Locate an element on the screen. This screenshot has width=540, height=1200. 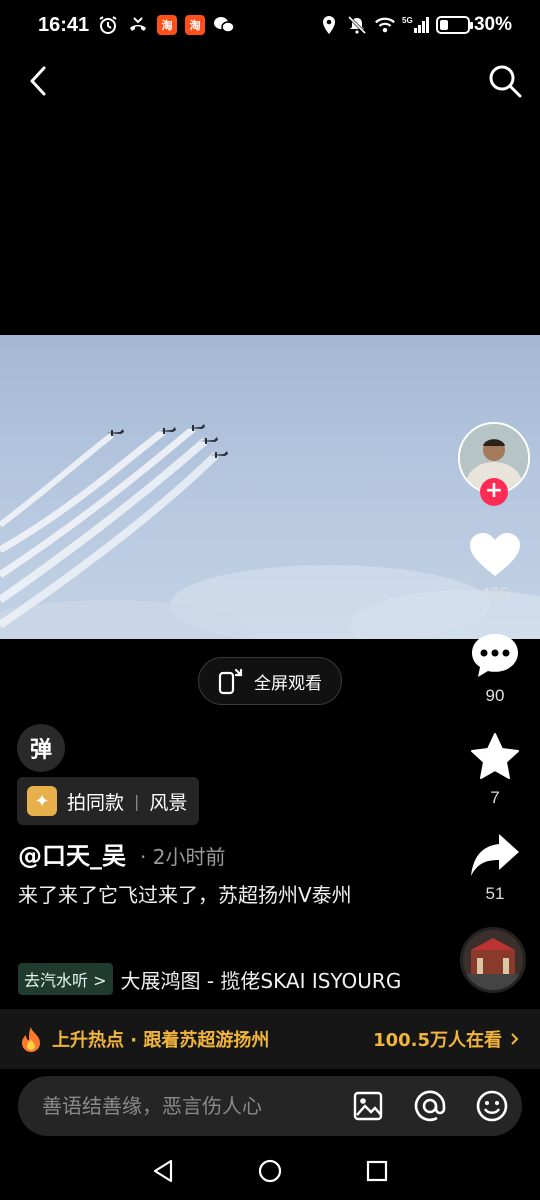
nav-back-button is located at coordinates (163, 1173).